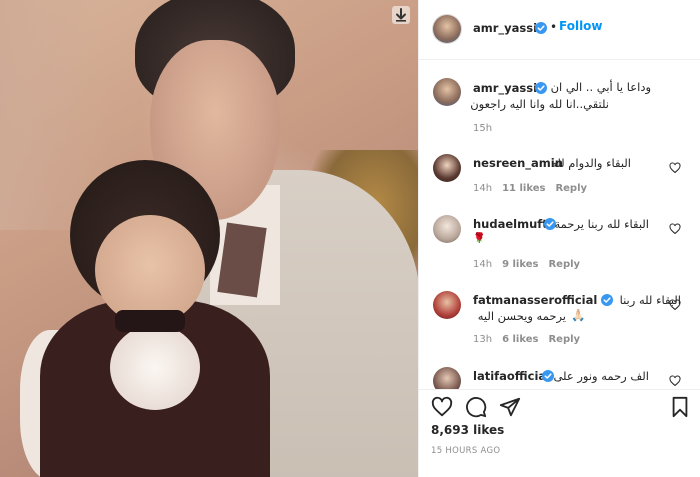 The width and height of the screenshot is (700, 477). I want to click on follow-button: Follow, so click(581, 26).